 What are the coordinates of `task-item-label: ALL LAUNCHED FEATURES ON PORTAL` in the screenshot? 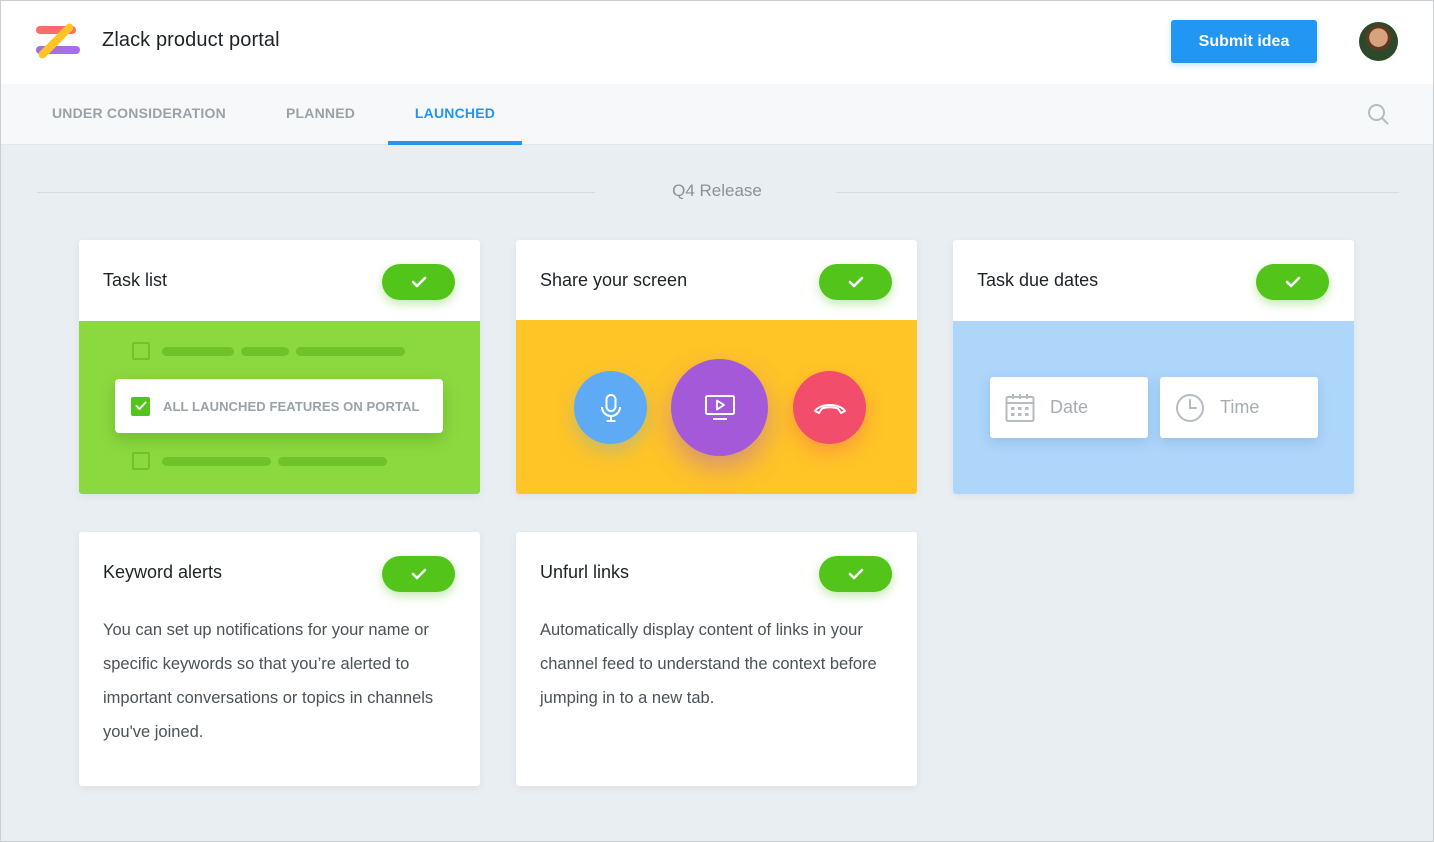 It's located at (291, 406).